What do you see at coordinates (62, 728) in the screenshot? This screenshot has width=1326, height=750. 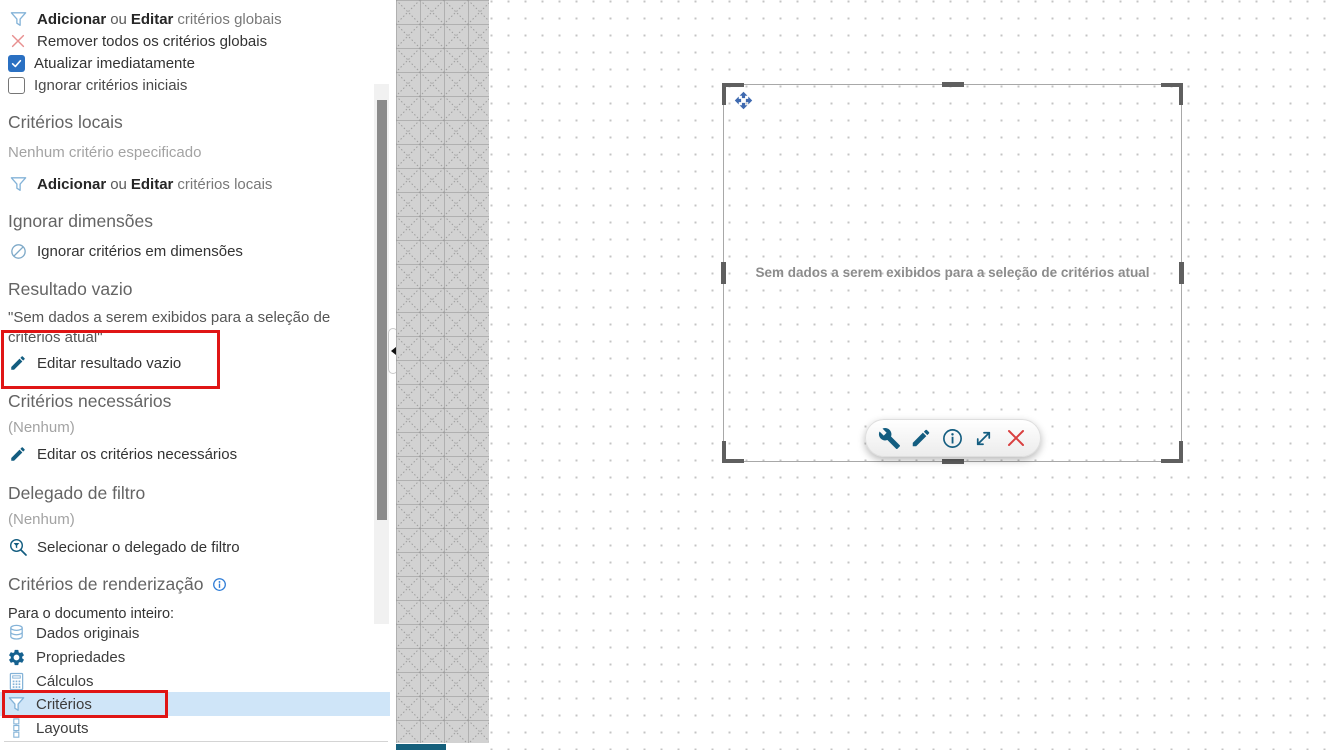 I see `render-item-label: Layouts` at bounding box center [62, 728].